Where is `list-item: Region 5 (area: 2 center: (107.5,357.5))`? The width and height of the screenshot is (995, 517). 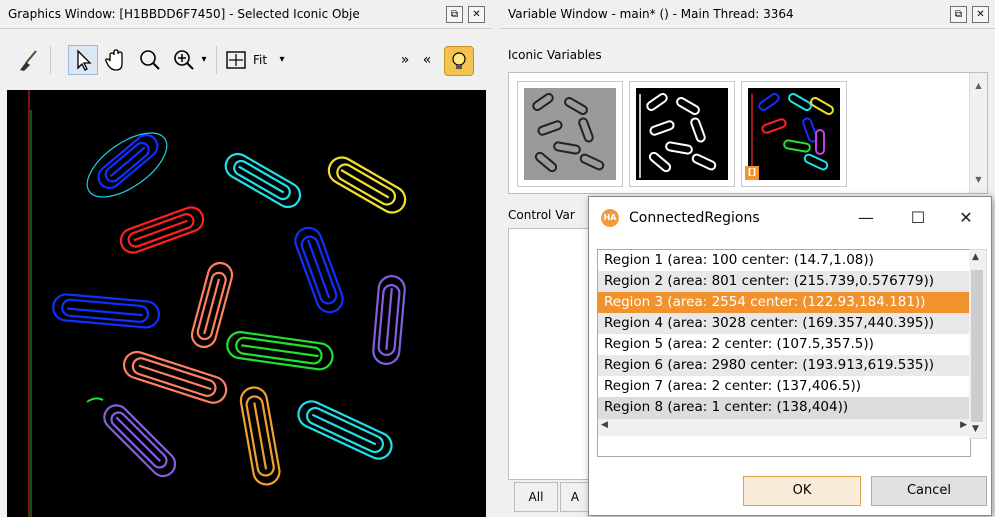 list-item: Region 5 (area: 2 center: (107.5,357.5)) is located at coordinates (784, 344).